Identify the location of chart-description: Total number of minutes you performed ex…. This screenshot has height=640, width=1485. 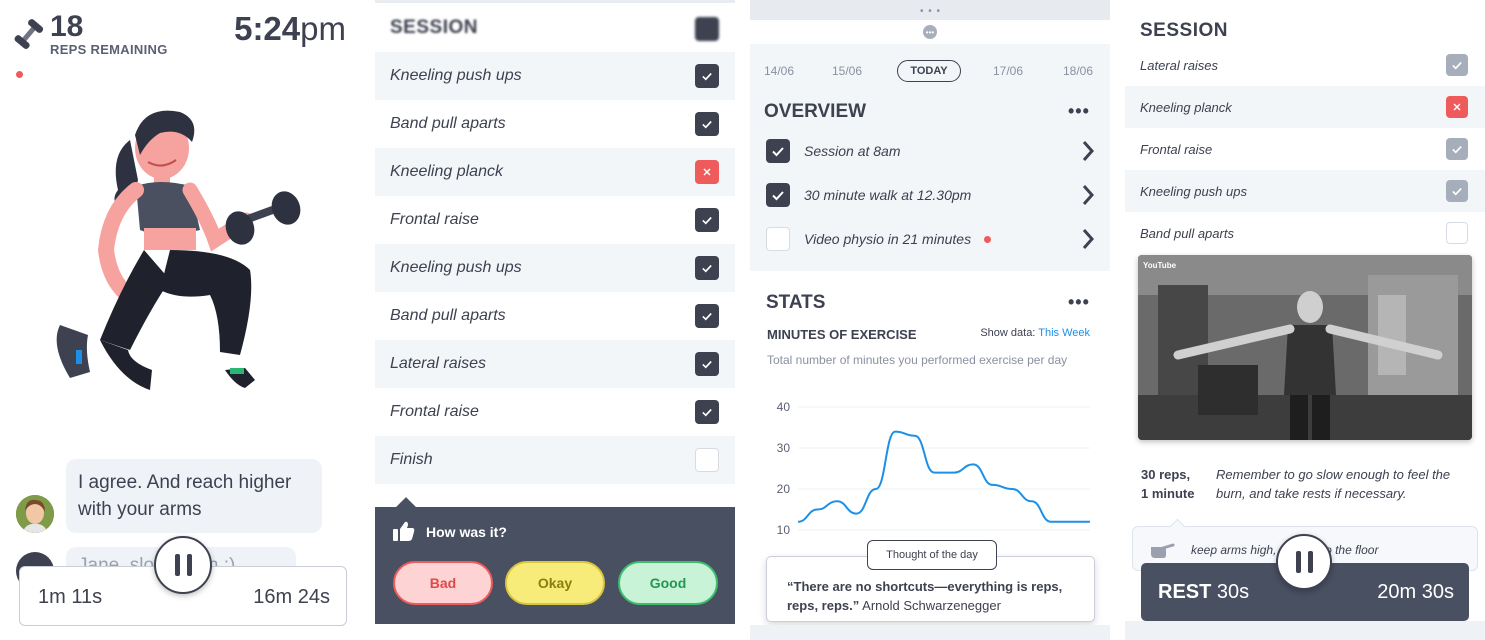
(917, 360).